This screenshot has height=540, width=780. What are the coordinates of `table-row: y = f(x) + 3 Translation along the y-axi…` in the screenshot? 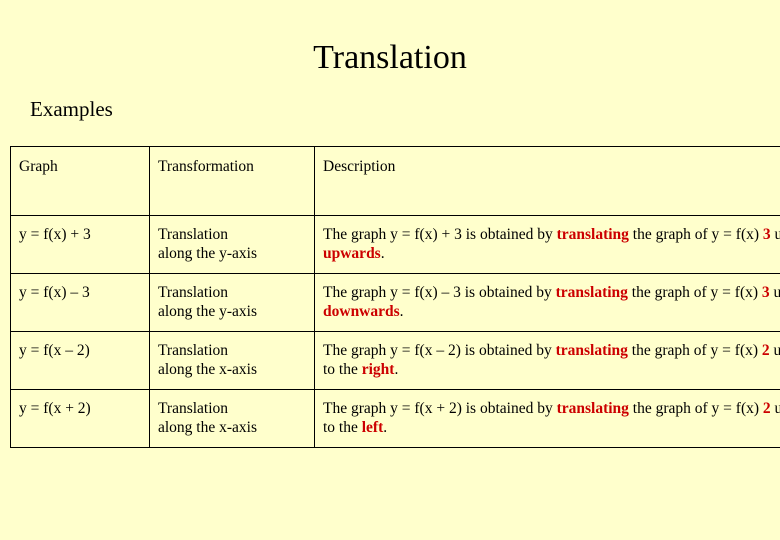 It's located at (395, 244).